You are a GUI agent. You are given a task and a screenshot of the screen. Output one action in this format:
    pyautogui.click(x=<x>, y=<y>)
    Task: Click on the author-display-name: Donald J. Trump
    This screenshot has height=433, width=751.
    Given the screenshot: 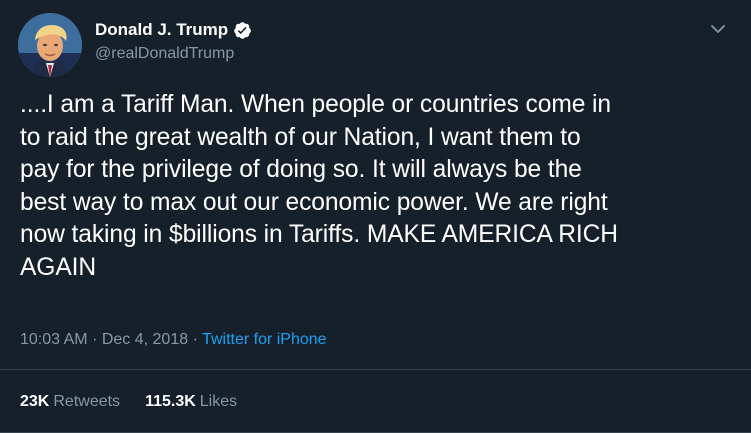 What is the action you would take?
    pyautogui.click(x=161, y=30)
    